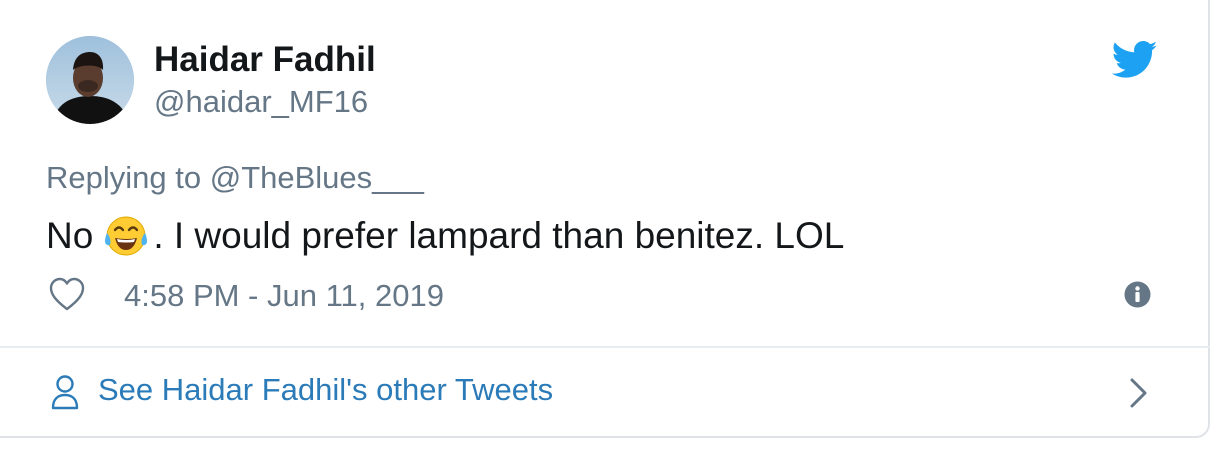 This screenshot has width=1214, height=450. What do you see at coordinates (126, 236) in the screenshot?
I see `face-with-tears-of-joy-icon` at bounding box center [126, 236].